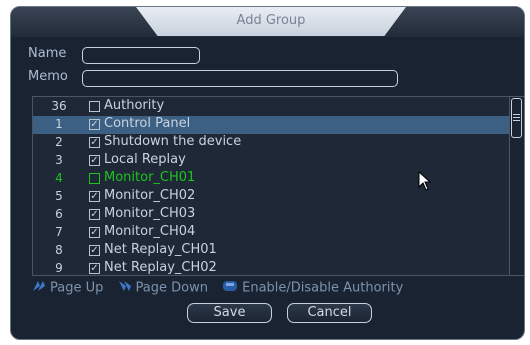 The width and height of the screenshot is (530, 345). I want to click on memo-input, so click(240, 78).